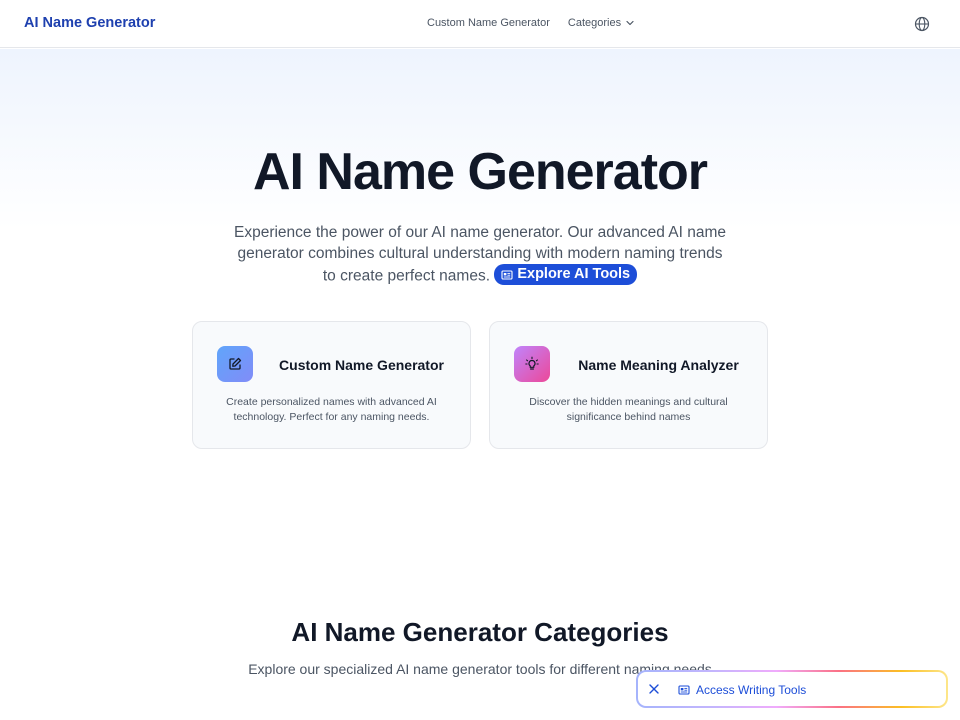 This screenshot has width=960, height=720. Describe the element at coordinates (480, 172) in the screenshot. I see `hero-title: AI Name Generator` at that location.